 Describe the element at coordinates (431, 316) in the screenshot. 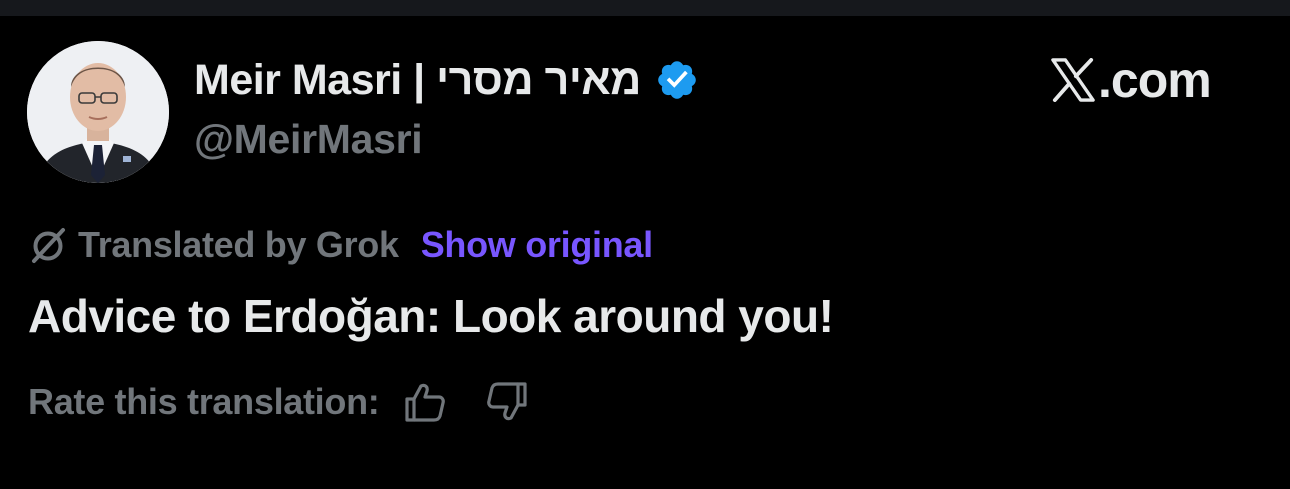

I see `tweet-text: Advice to Erdoğan: Look around you!` at that location.